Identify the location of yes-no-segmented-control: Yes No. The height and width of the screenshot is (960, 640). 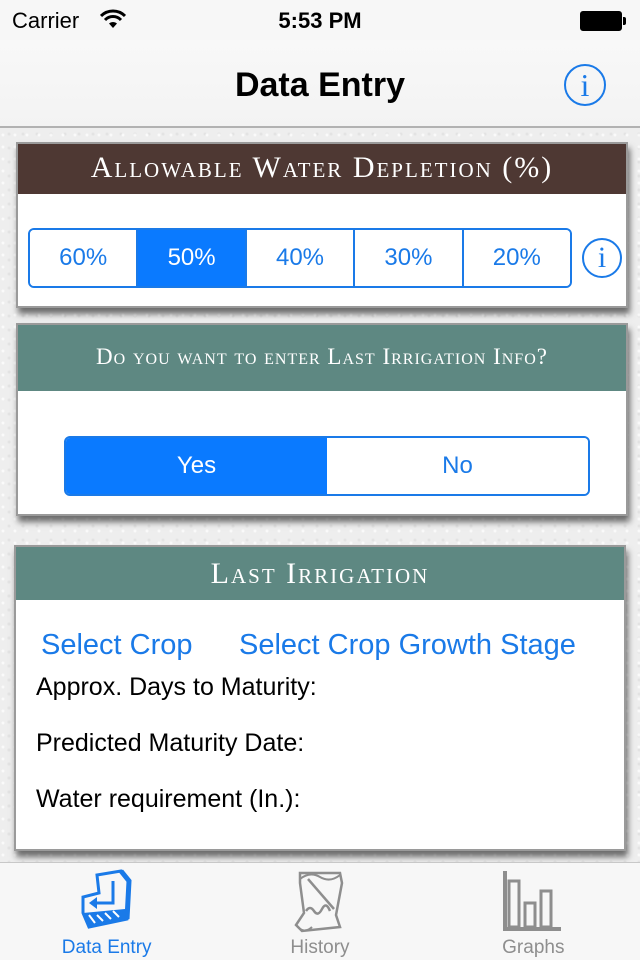
(327, 466).